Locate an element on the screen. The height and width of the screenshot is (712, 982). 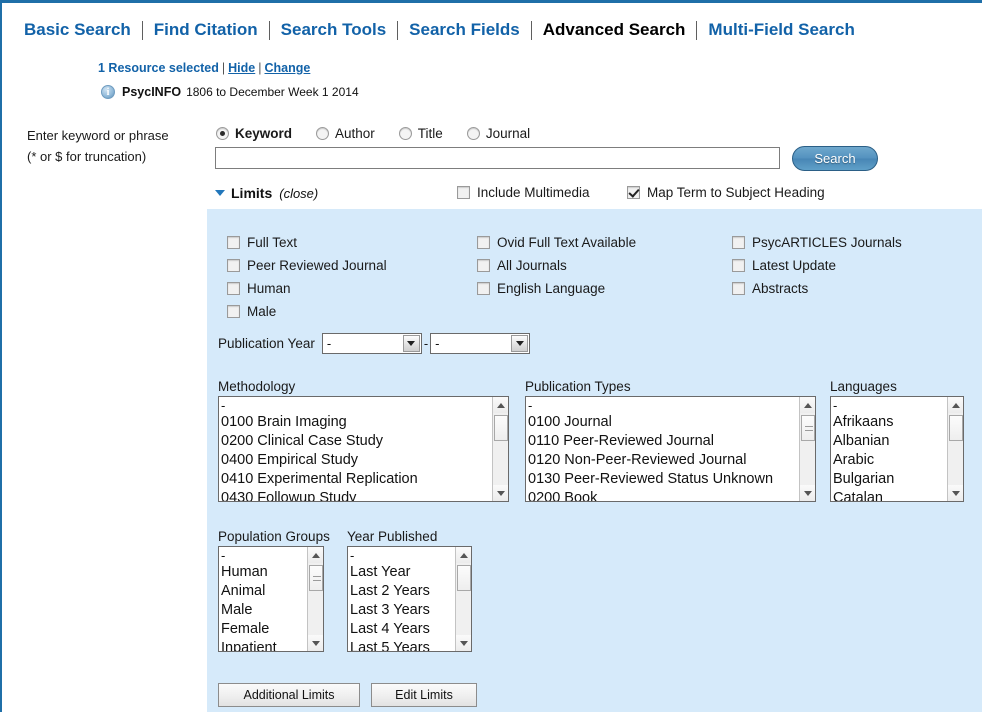
list-item: Last 3 Years is located at coordinates (402, 610).